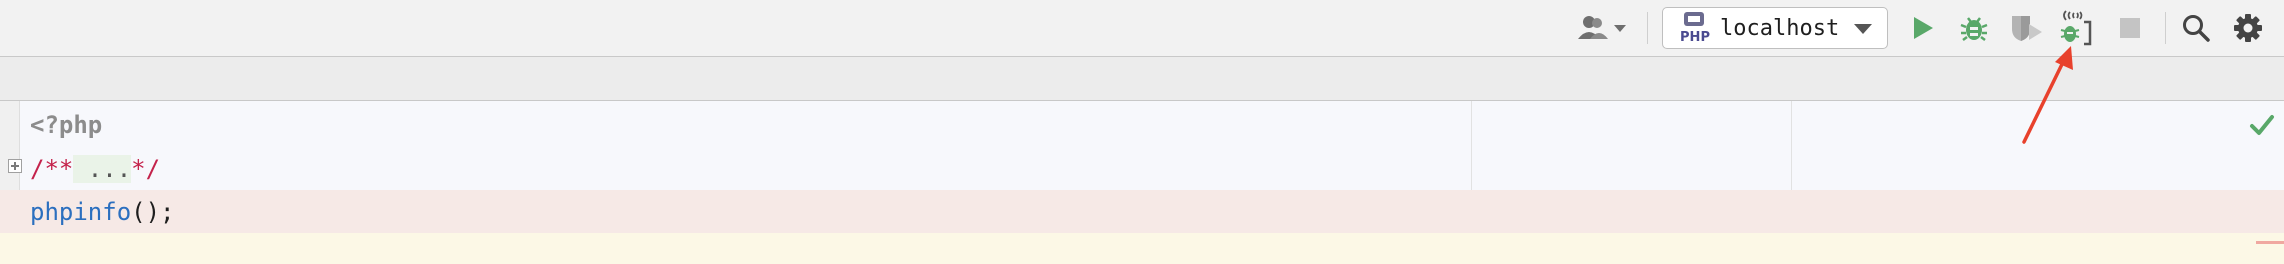  I want to click on run-button, so click(1923, 28).